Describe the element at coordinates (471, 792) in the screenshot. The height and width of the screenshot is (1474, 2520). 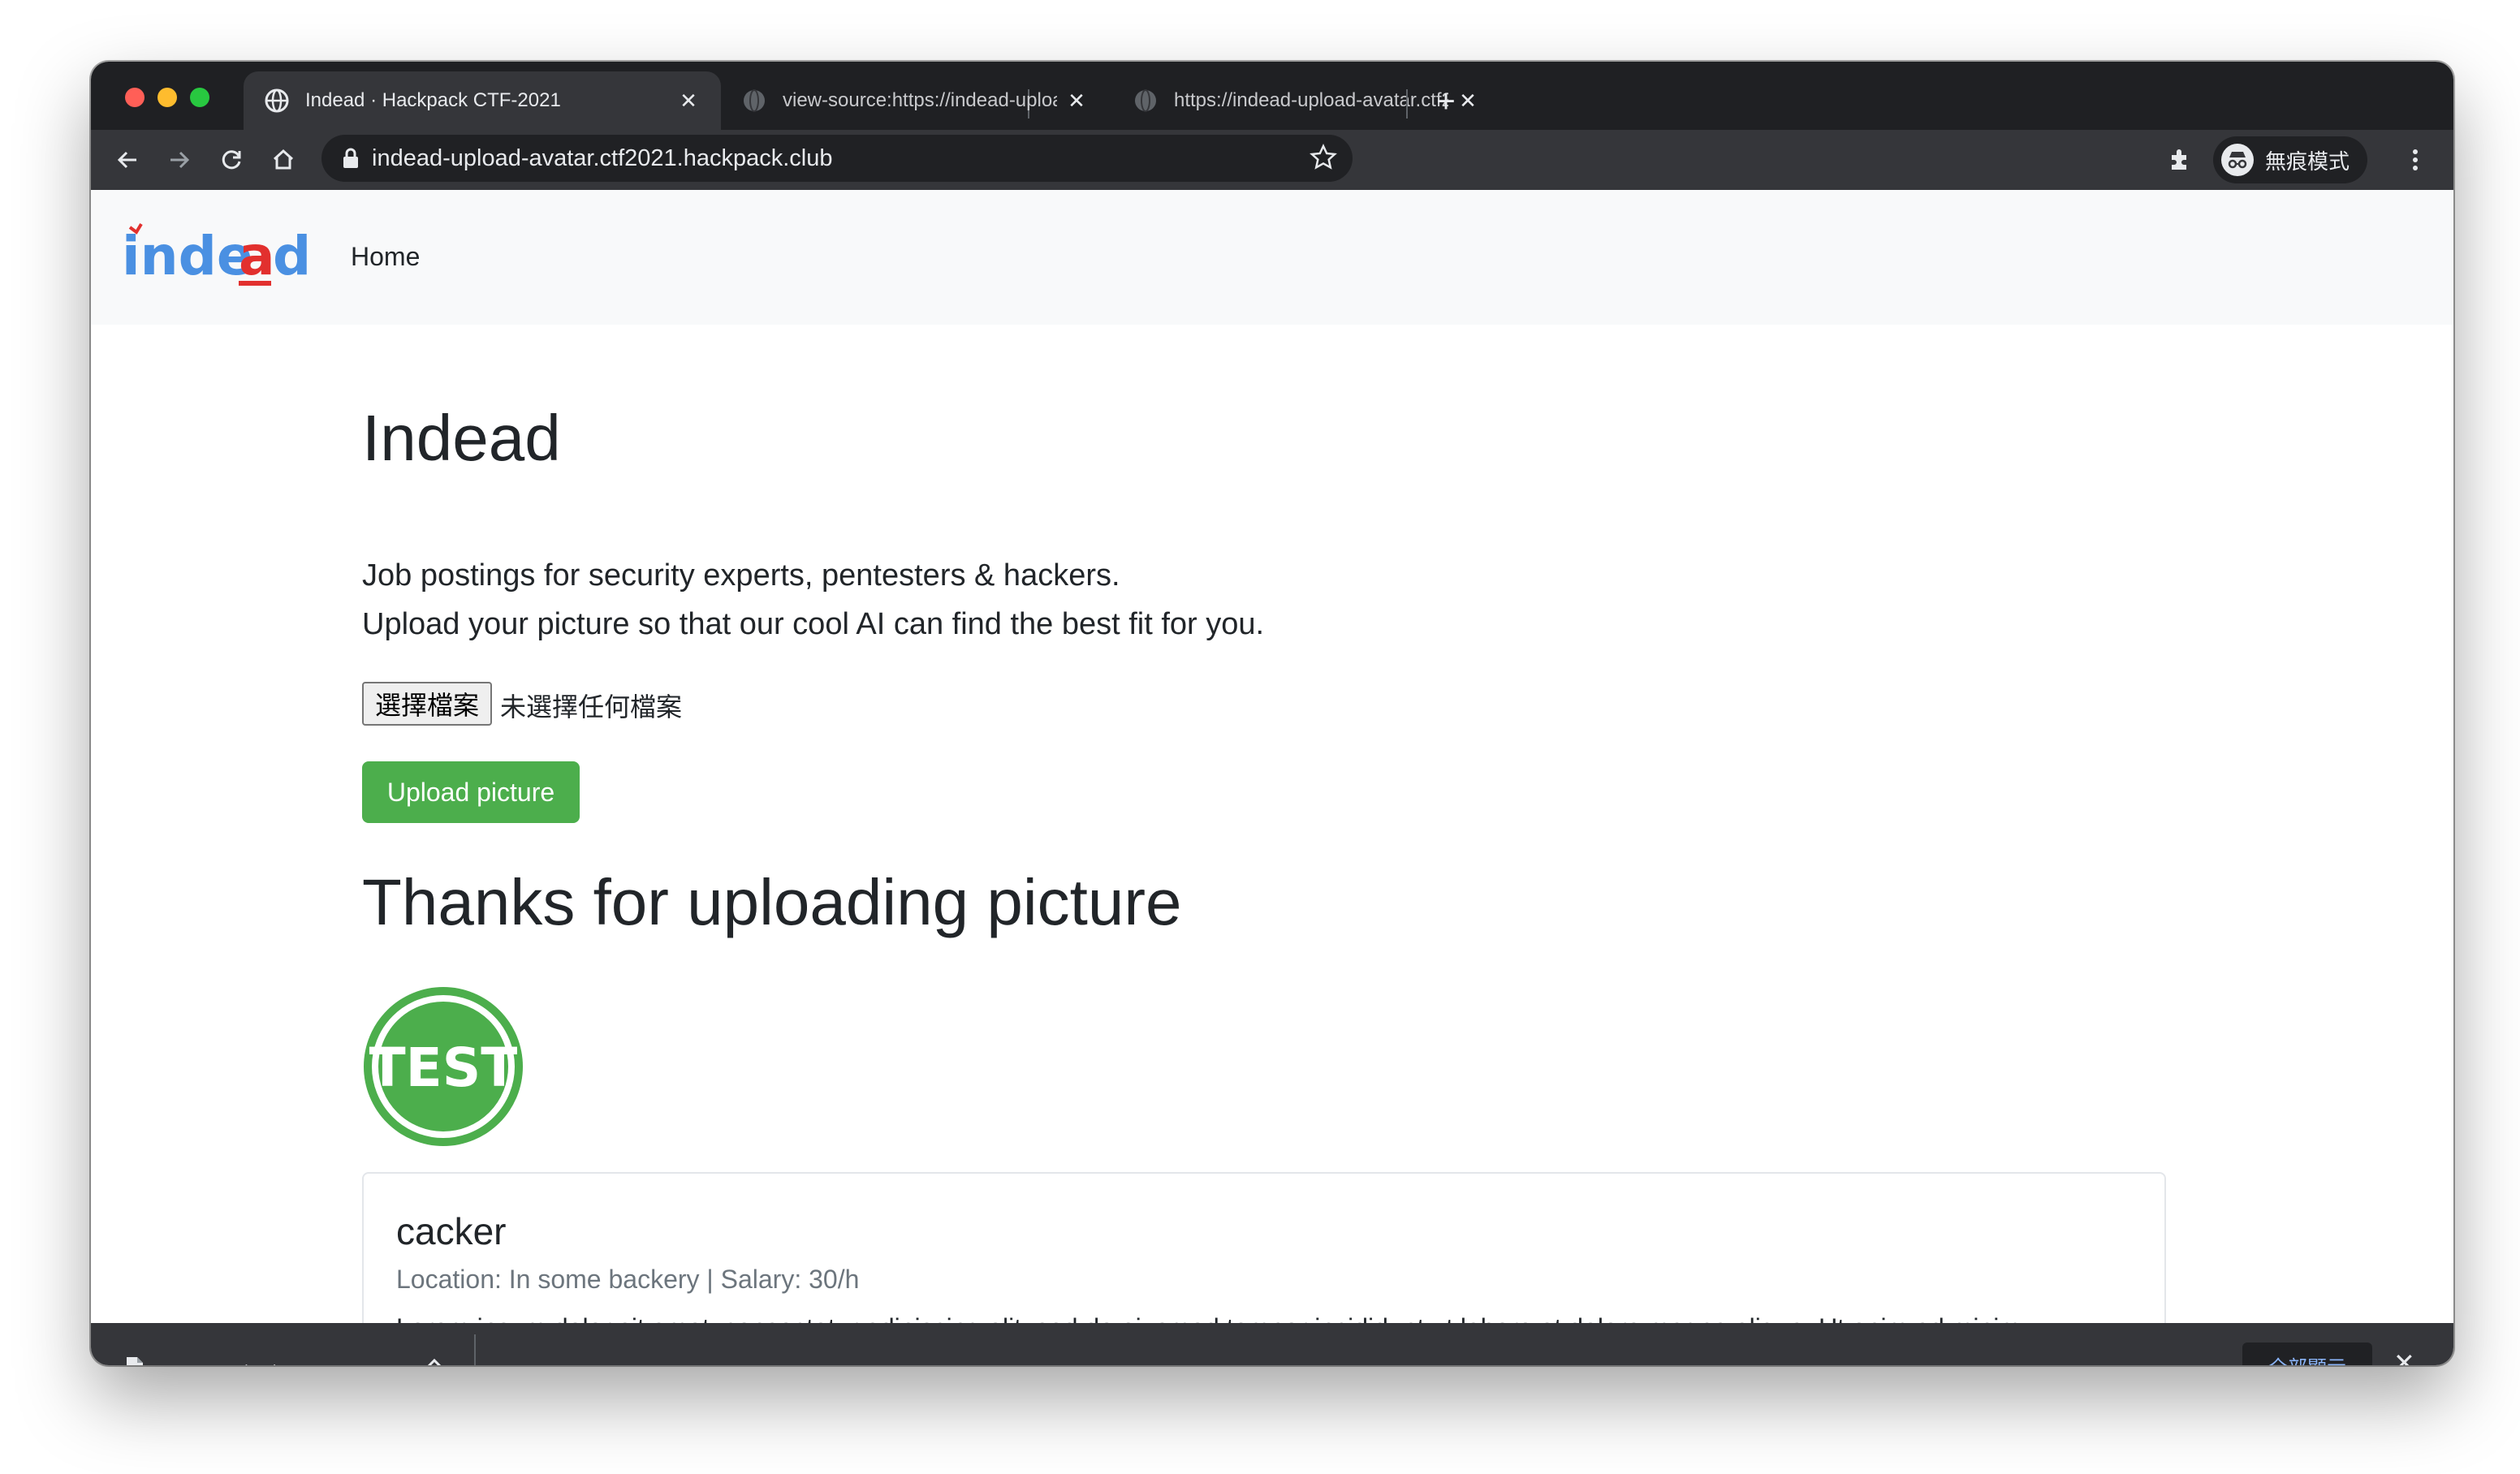
I see `upload-picture-button: Upload picture` at that location.